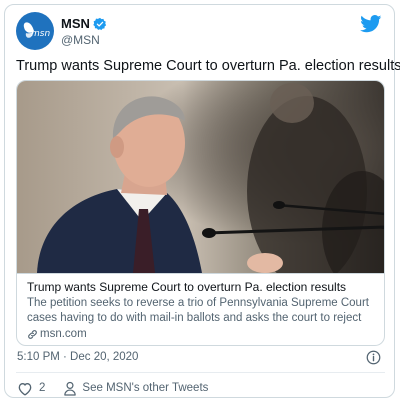 Image resolution: width=400 pixels, height=403 pixels. I want to click on heart-icon, so click(25, 388).